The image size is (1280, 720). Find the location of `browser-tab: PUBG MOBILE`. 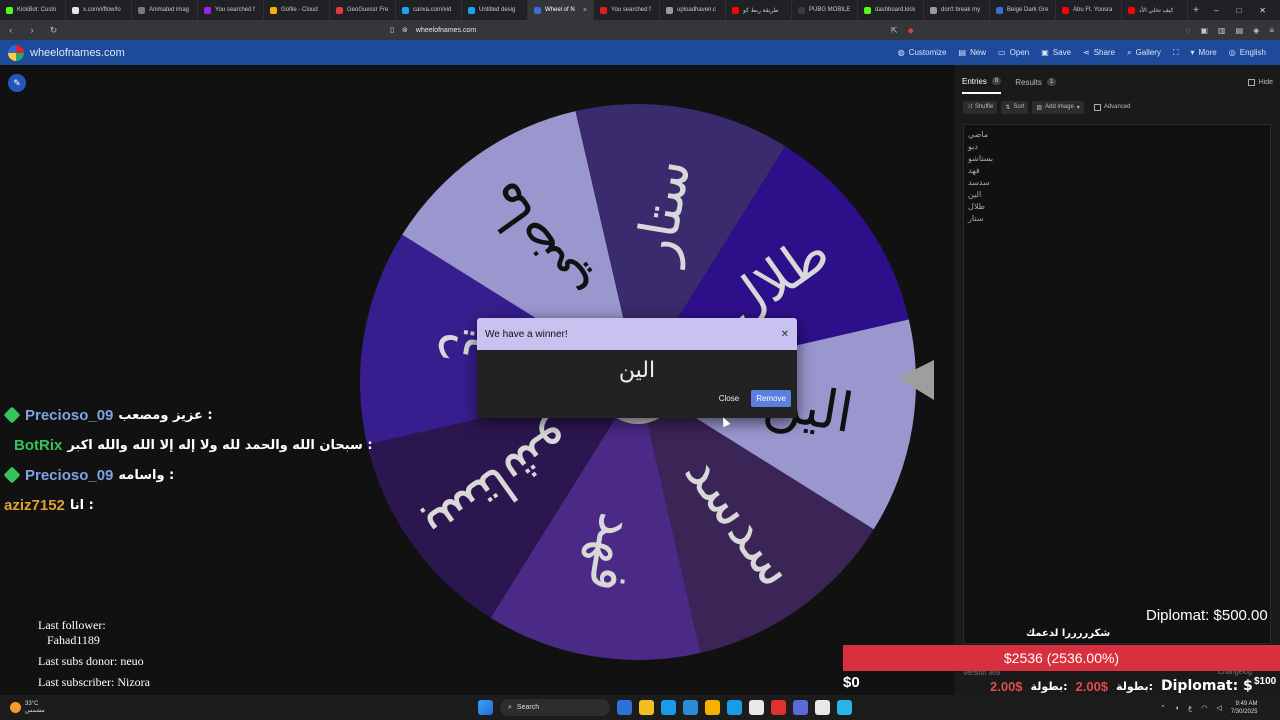

browser-tab: PUBG MOBILE is located at coordinates (825, 10).